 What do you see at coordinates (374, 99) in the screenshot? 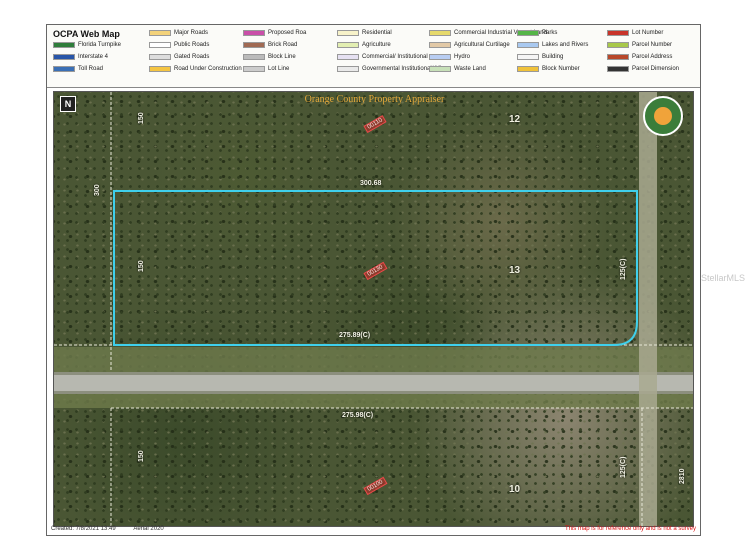
I see `map-title: Orange County Property Appraiser` at bounding box center [374, 99].